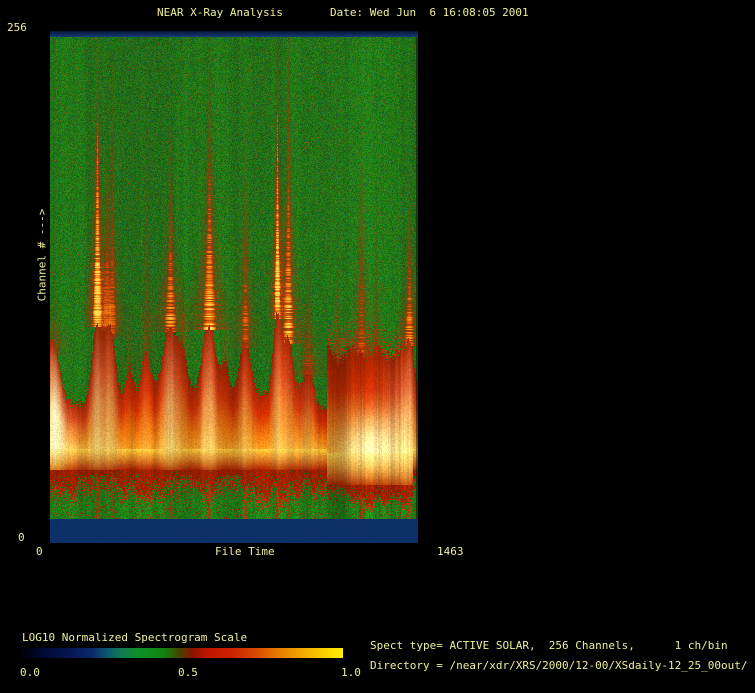 This screenshot has width=755, height=693. I want to click on y-axis-label: Channel # --->, so click(42, 255).